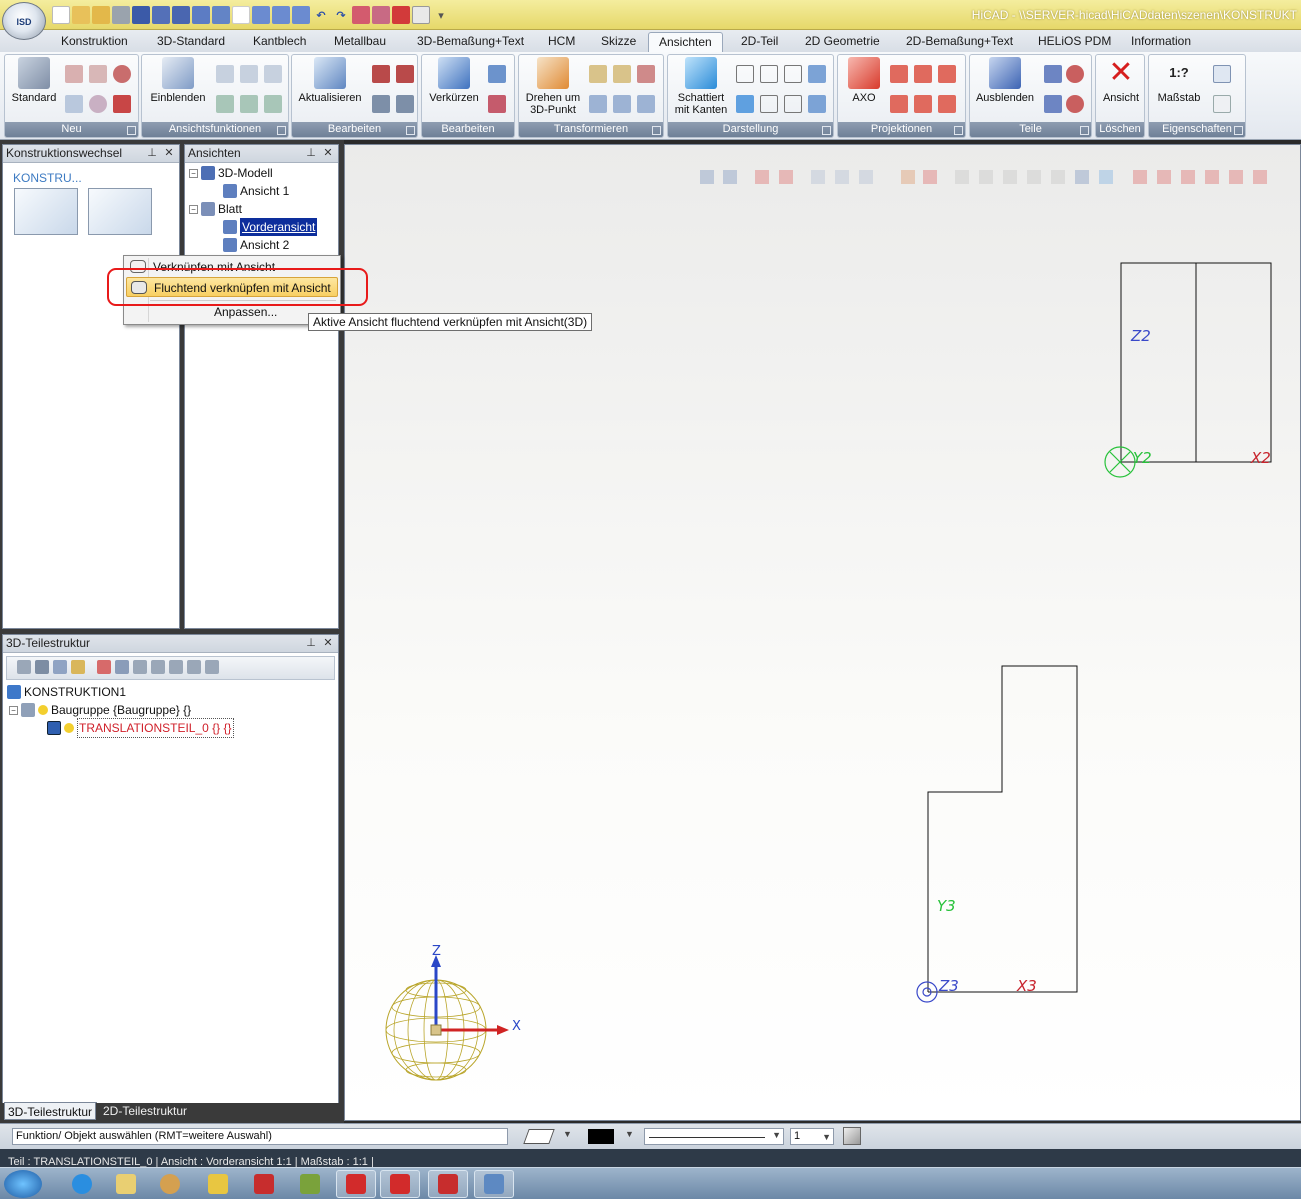  Describe the element at coordinates (82, 1184) in the screenshot. I see `ie-icon` at that location.